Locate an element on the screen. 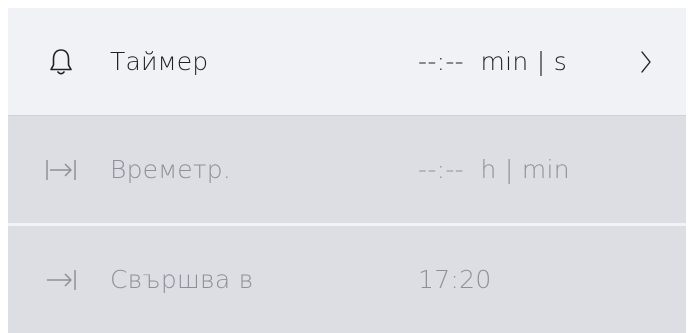  duration-value: --:-- h | min is located at coordinates (494, 169).